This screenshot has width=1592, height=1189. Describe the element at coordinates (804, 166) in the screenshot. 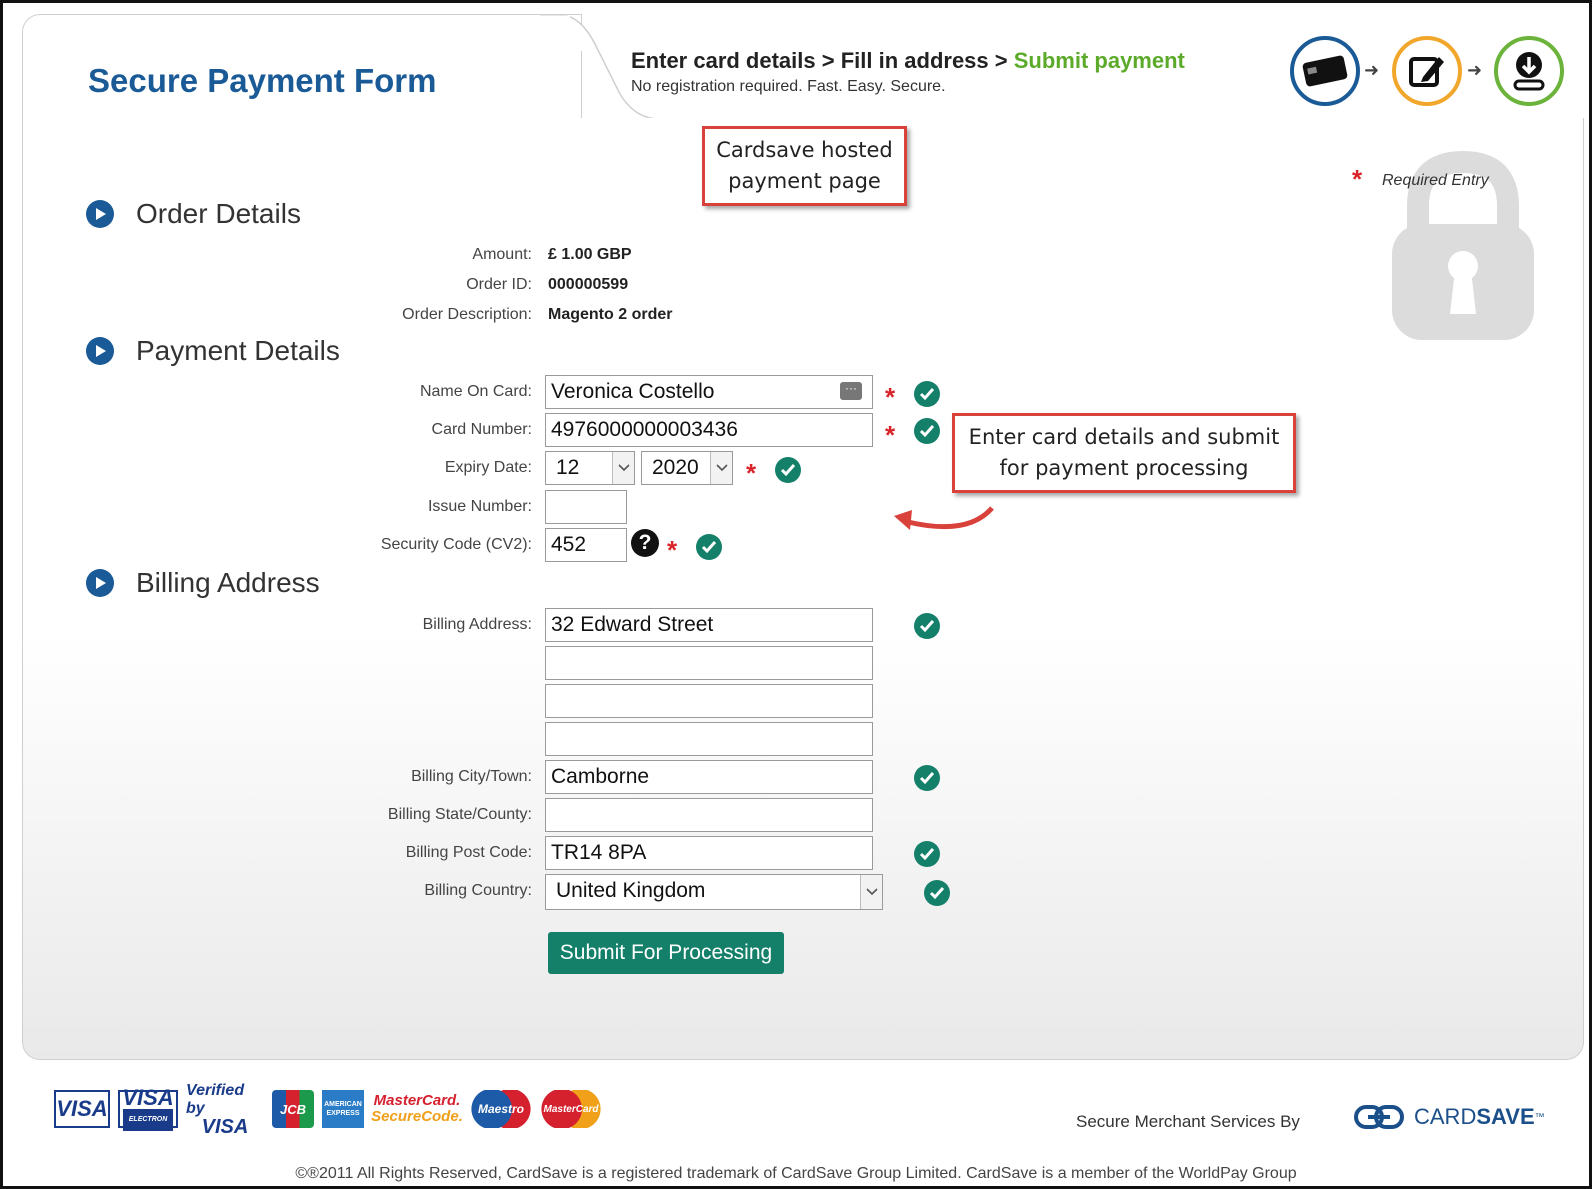

I see `hosted-page-callout: Cardsave hosted payment page` at that location.